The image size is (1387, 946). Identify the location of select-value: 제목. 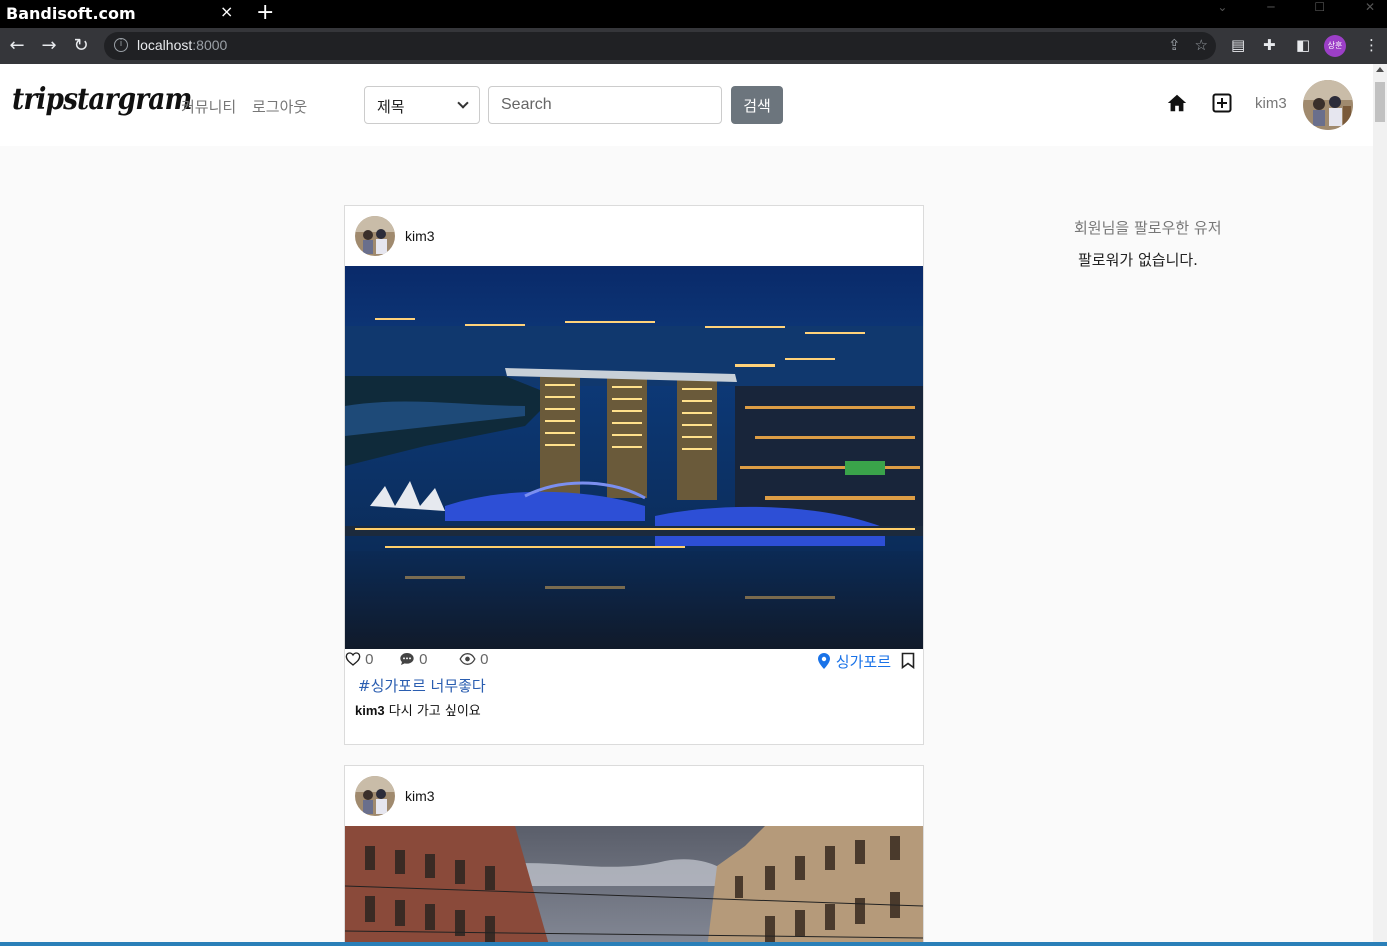
(391, 107).